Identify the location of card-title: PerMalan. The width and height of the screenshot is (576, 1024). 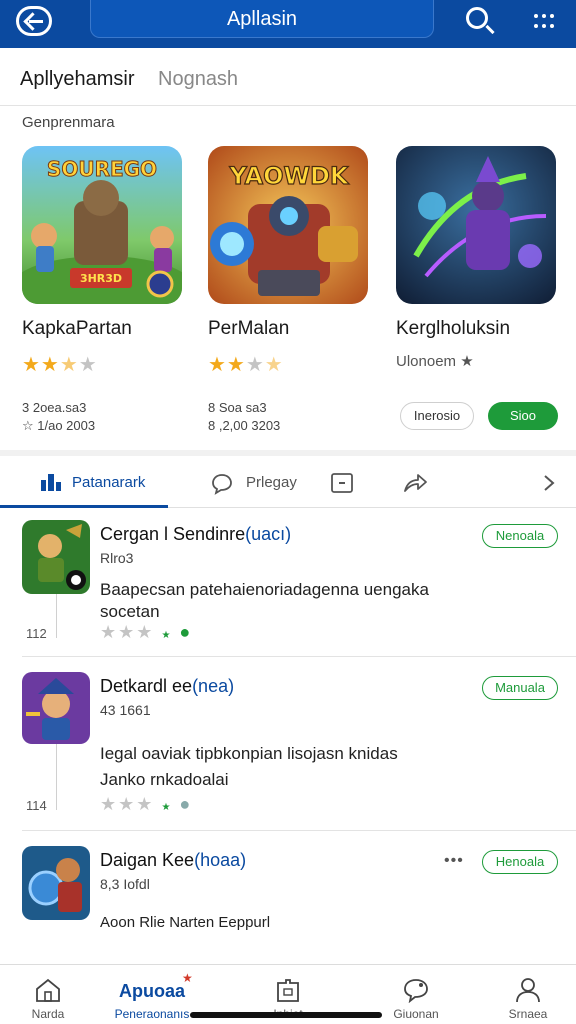
(249, 328).